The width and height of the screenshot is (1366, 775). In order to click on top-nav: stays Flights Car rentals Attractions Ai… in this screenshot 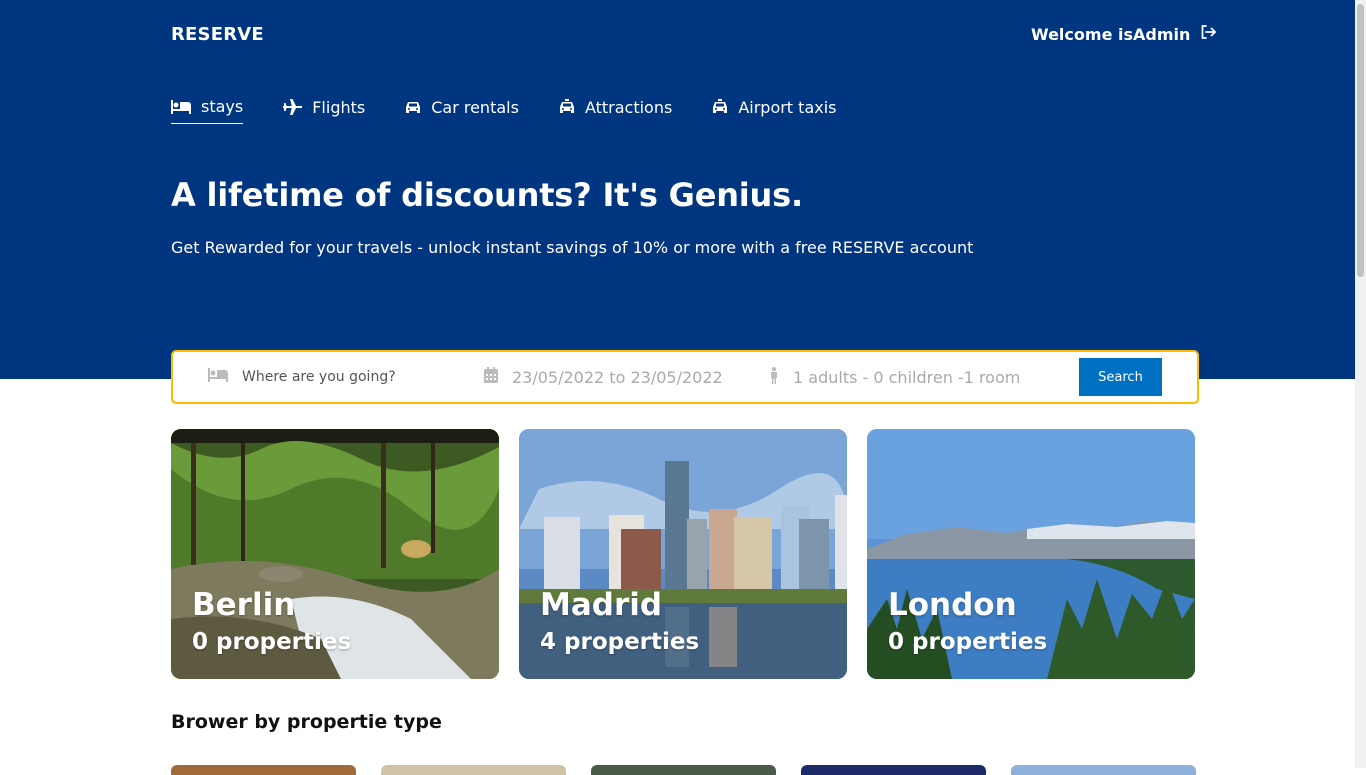, I will do `click(504, 109)`.